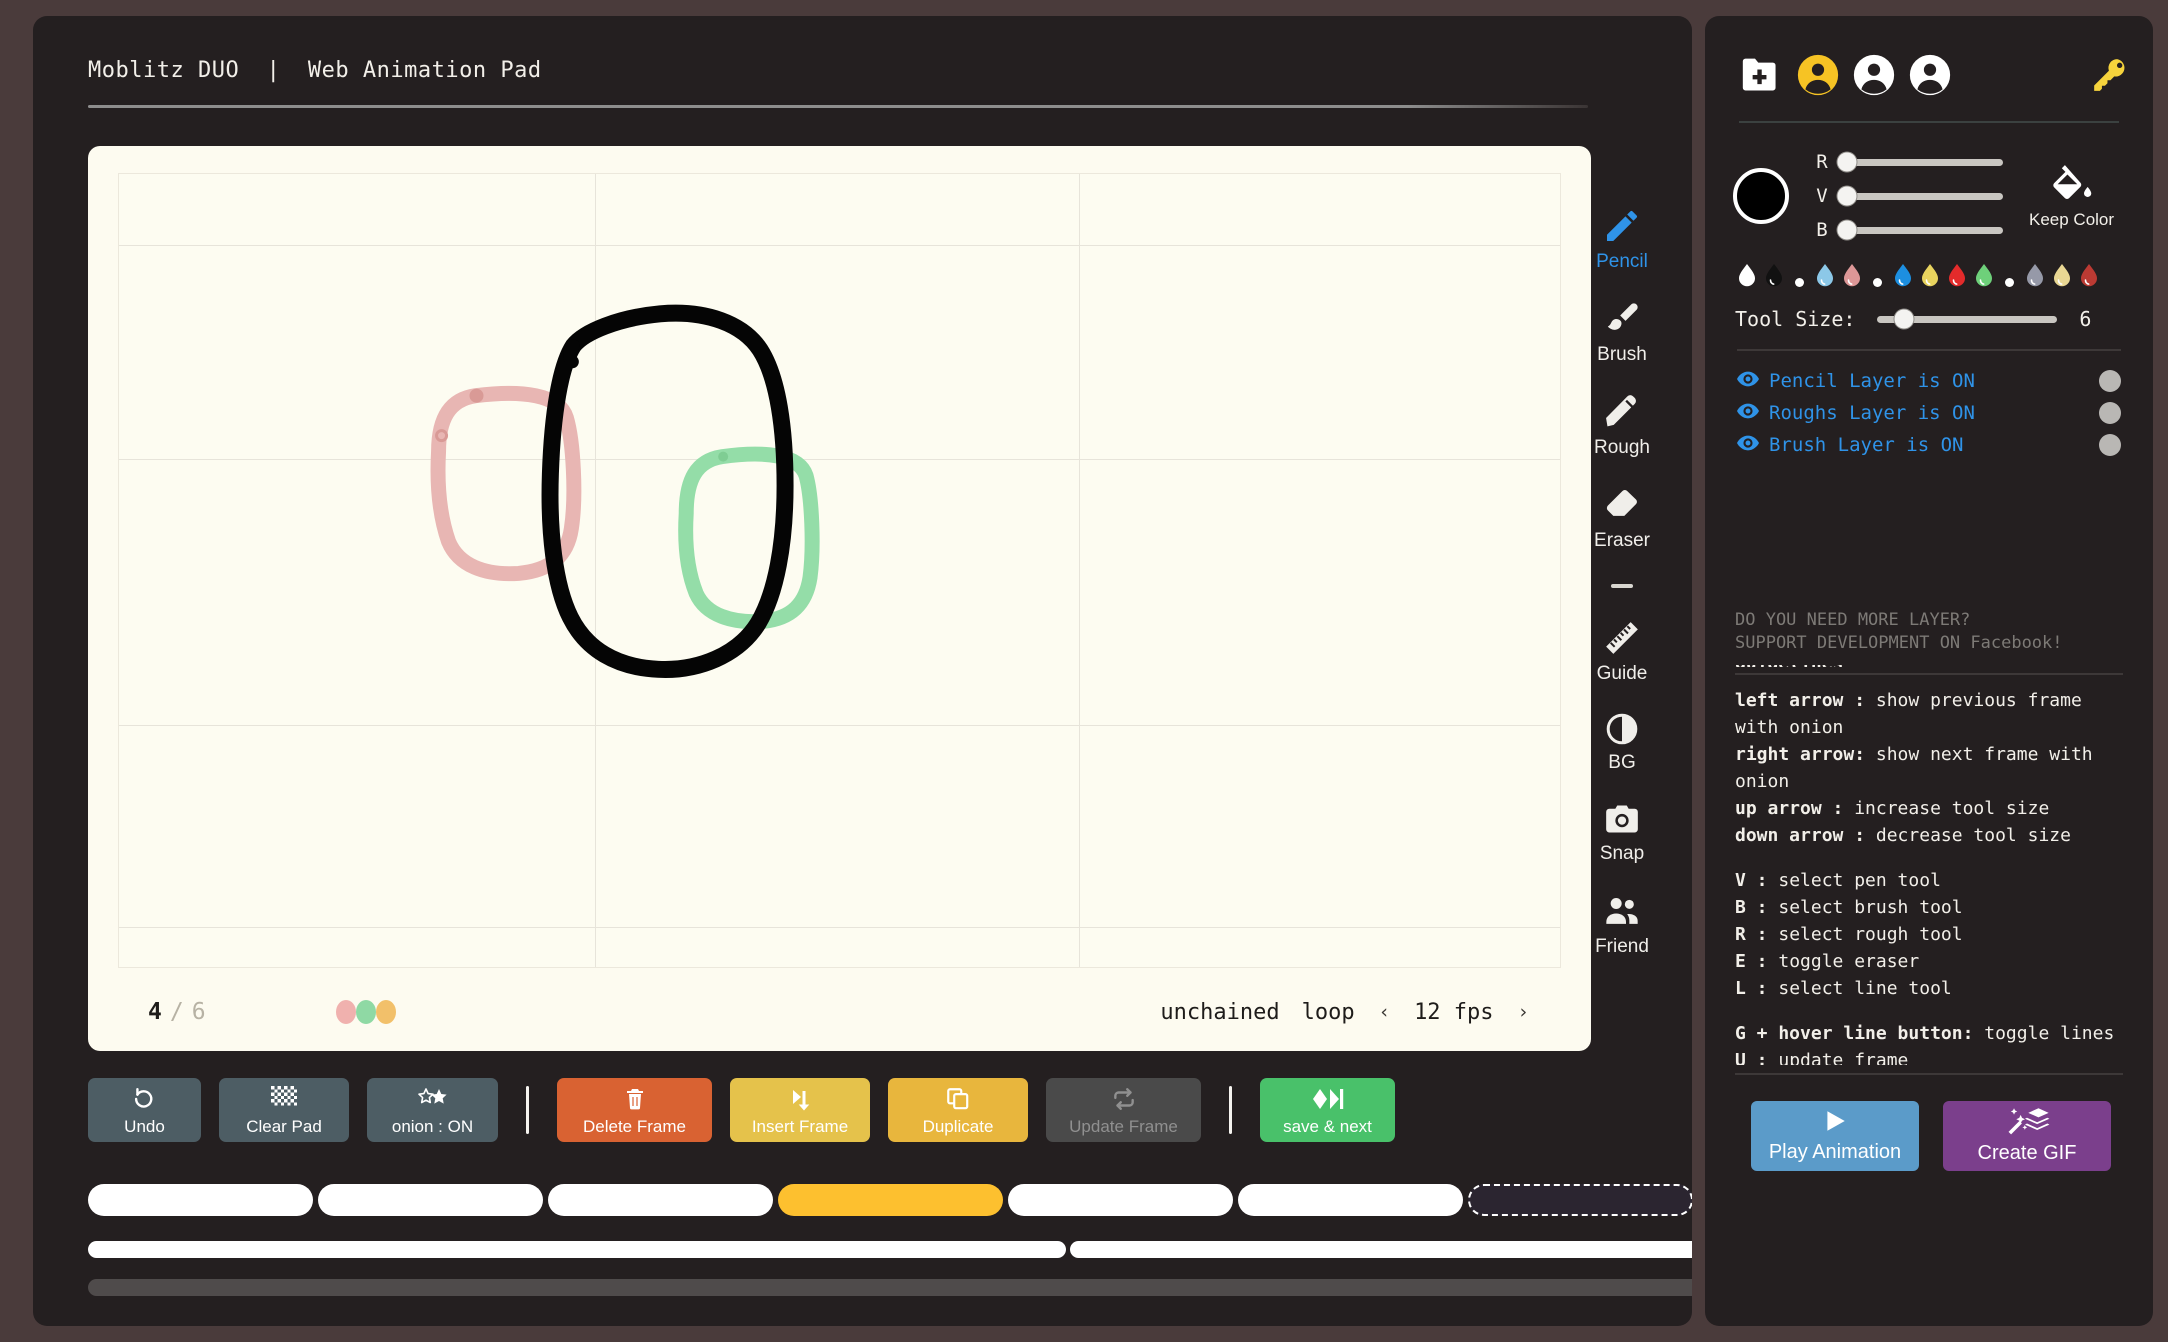 Image resolution: width=2168 pixels, height=1342 pixels. I want to click on update-frame-button: Update Frame, so click(1123, 1110).